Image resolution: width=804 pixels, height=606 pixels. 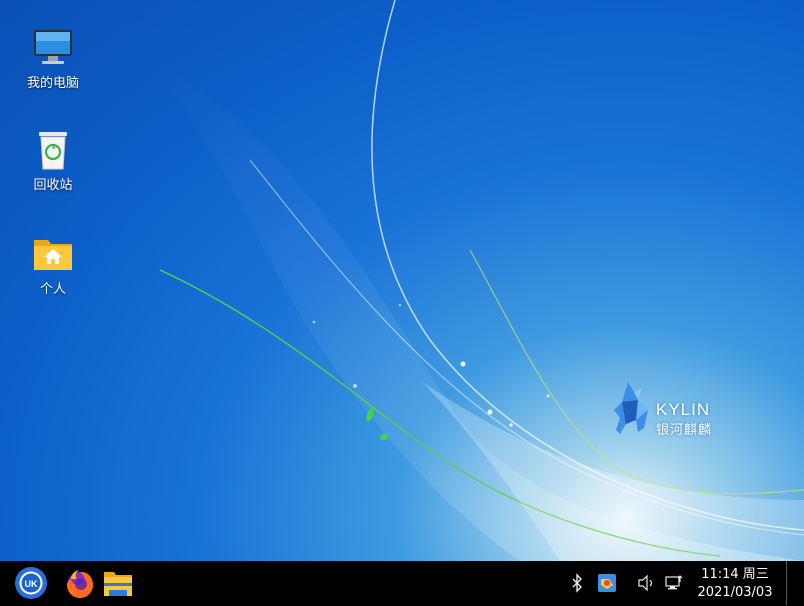 I want to click on show-desktop-button, so click(x=793, y=583).